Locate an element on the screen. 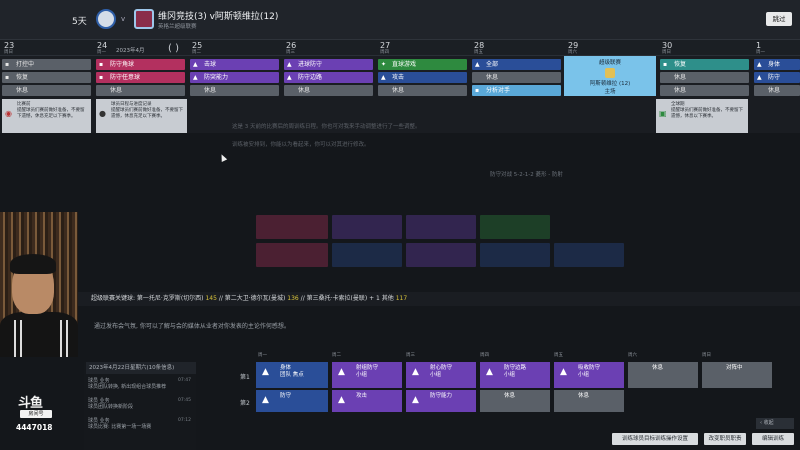 Image resolution: width=800 pixels, height=450 pixels. schedule-cell: 对阵中 is located at coordinates (737, 375).